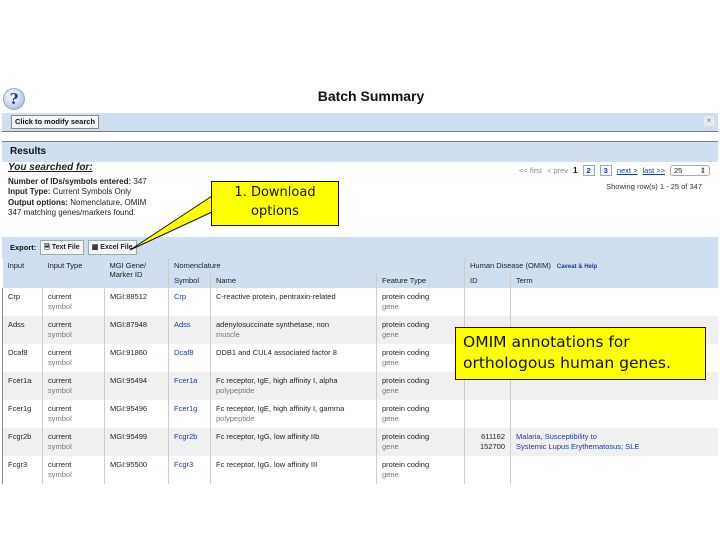  I want to click on results-header: Results, so click(360, 151).